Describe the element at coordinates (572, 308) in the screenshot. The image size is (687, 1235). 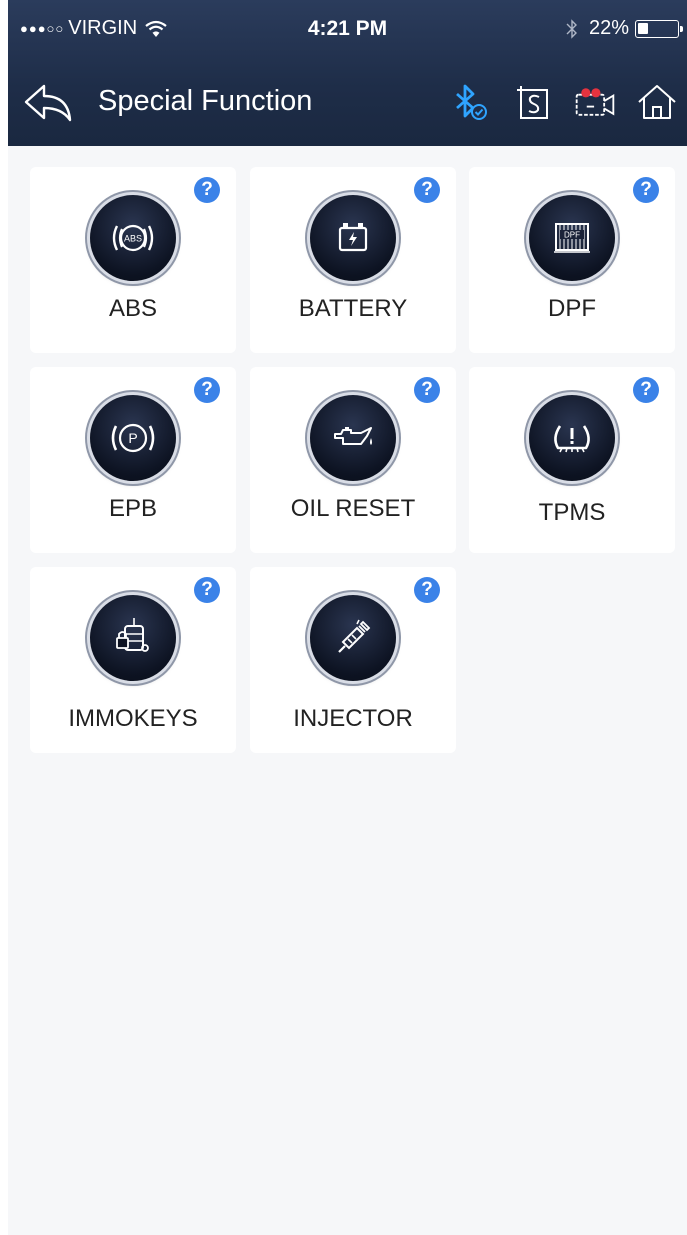
I see `tile-label: DPF` at that location.